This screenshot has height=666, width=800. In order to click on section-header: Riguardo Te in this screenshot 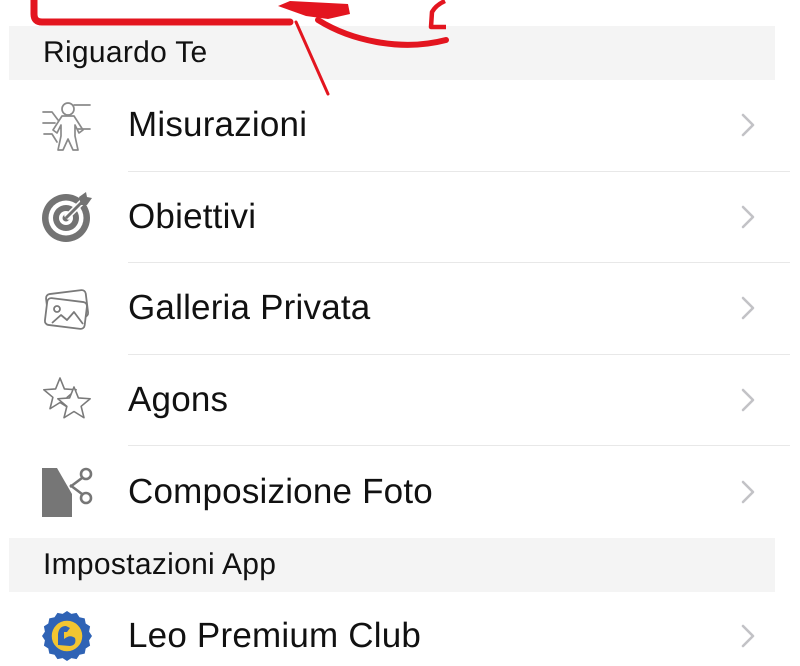, I will do `click(392, 53)`.